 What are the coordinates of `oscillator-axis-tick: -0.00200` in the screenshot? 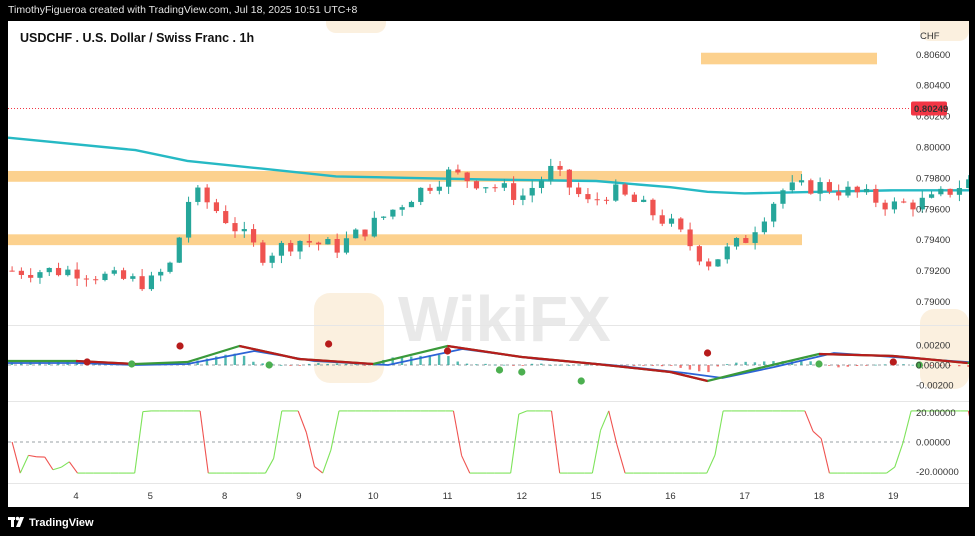 It's located at (935, 386).